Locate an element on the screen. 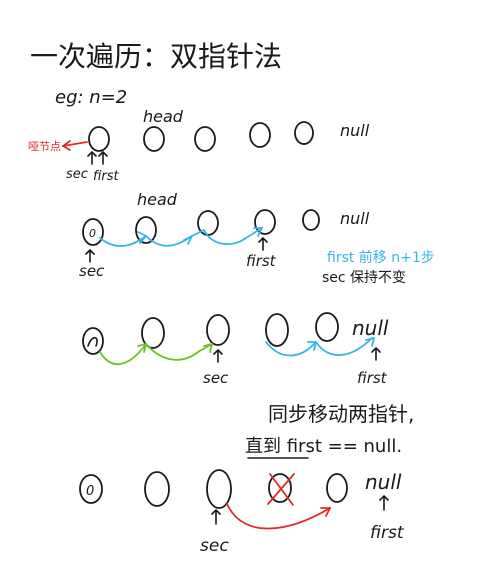 The width and height of the screenshot is (487, 577). first-move-arrows is located at coordinates (181, 237).